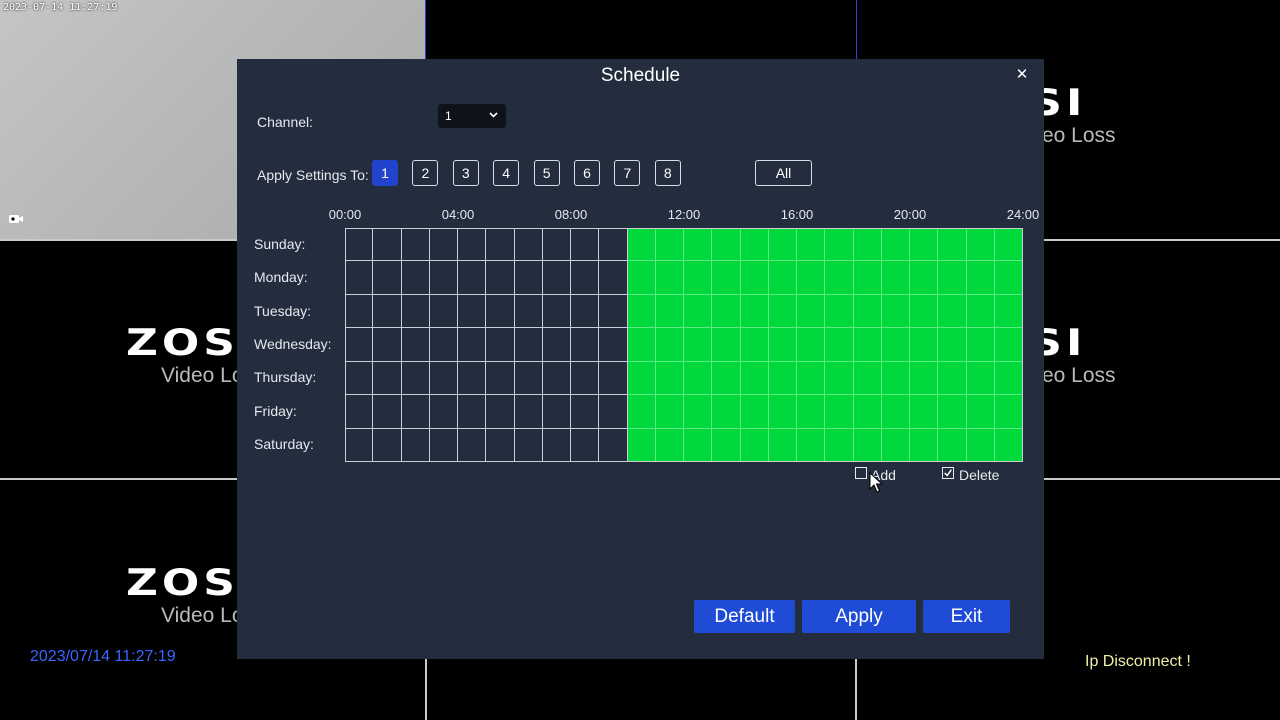 Image resolution: width=1280 pixels, height=720 pixels. What do you see at coordinates (1022, 75) in the screenshot?
I see `close-icon: ✕` at bounding box center [1022, 75].